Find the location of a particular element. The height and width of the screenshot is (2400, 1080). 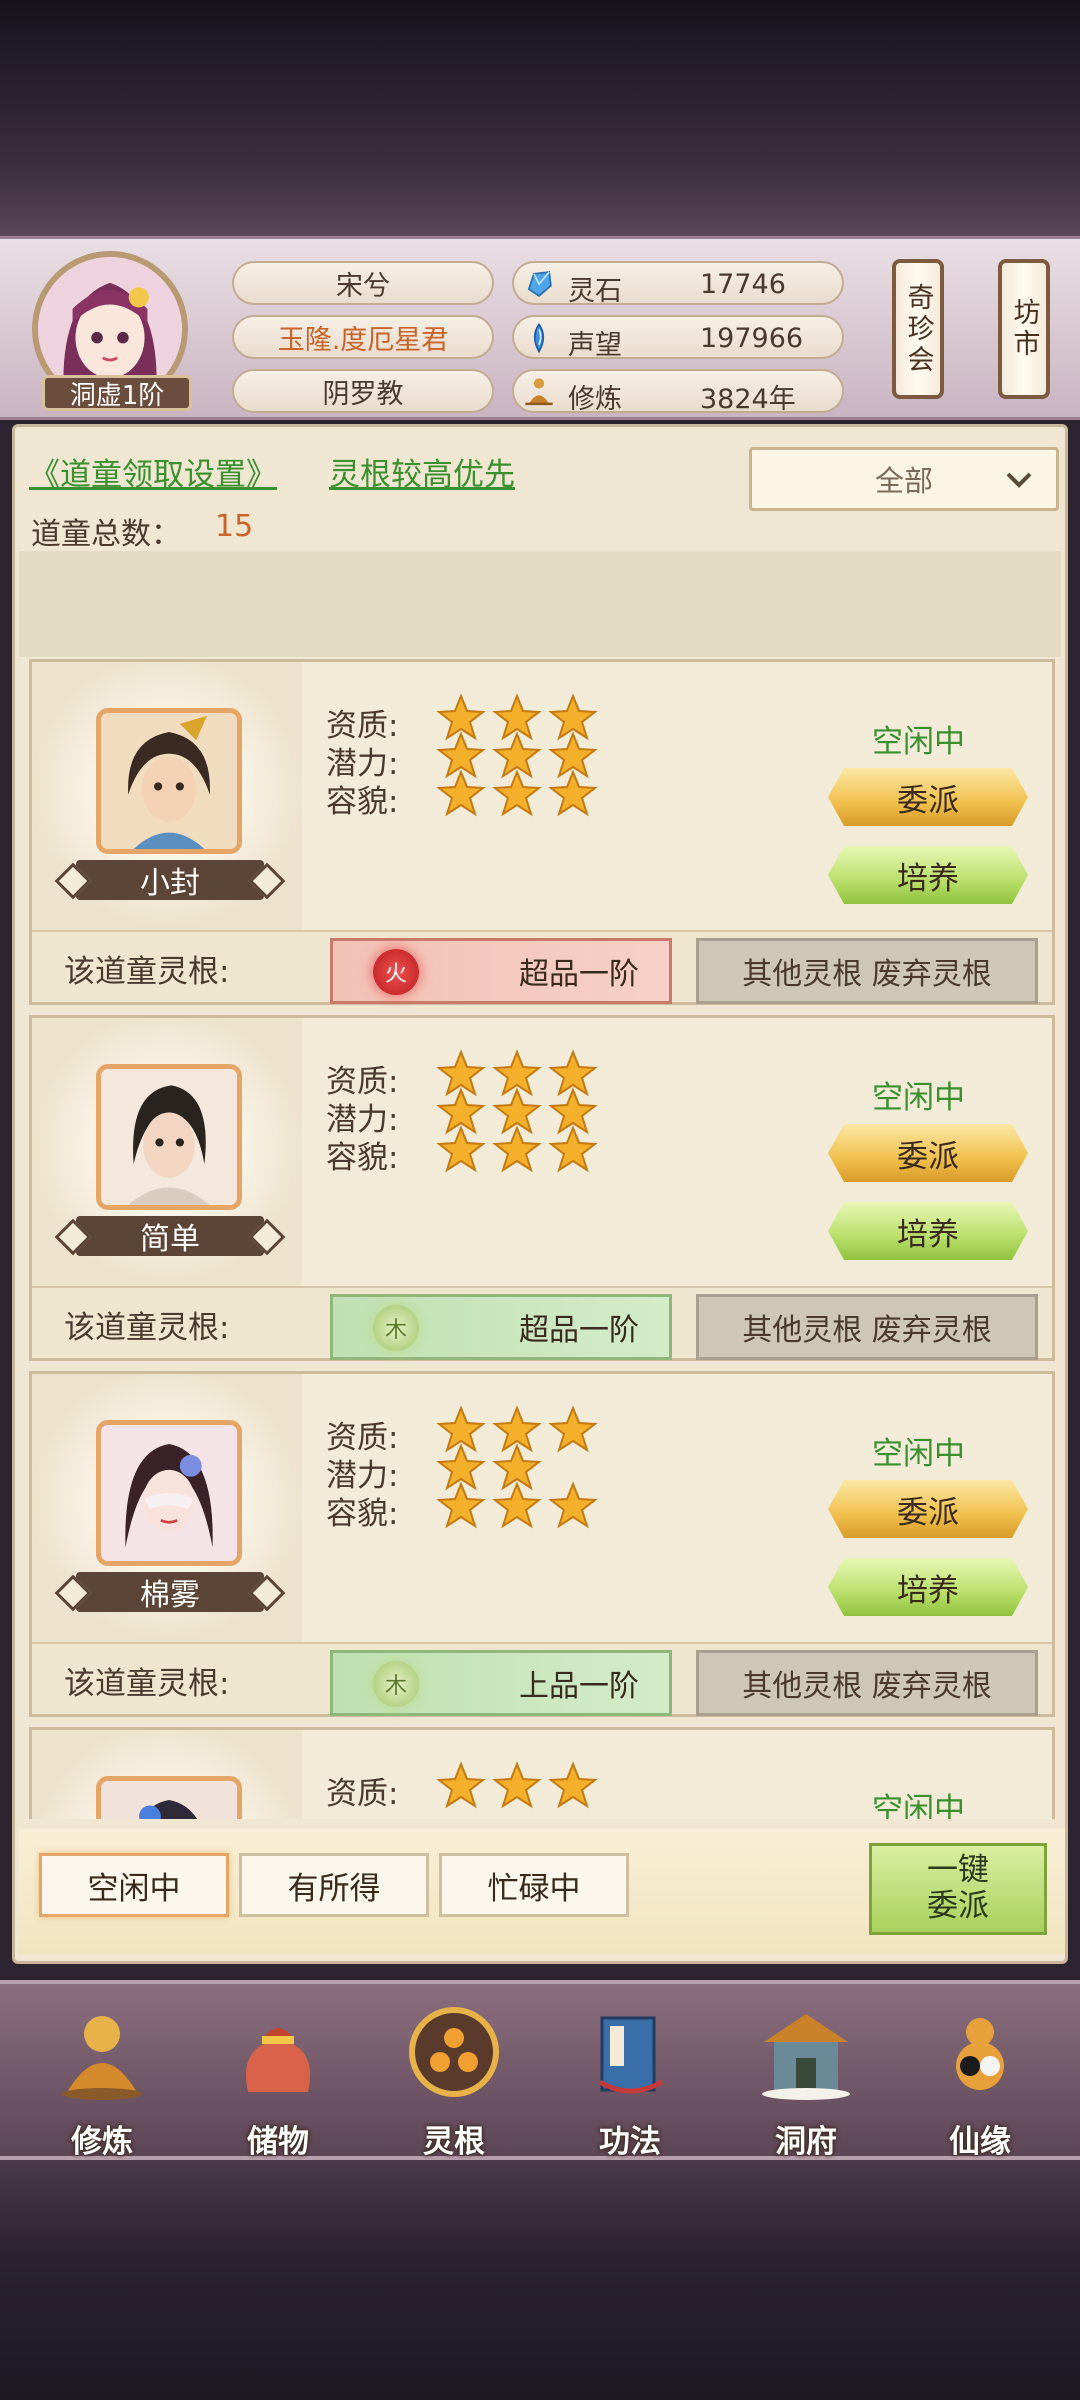

portrait-area: 简单 is located at coordinates (167, 1152).